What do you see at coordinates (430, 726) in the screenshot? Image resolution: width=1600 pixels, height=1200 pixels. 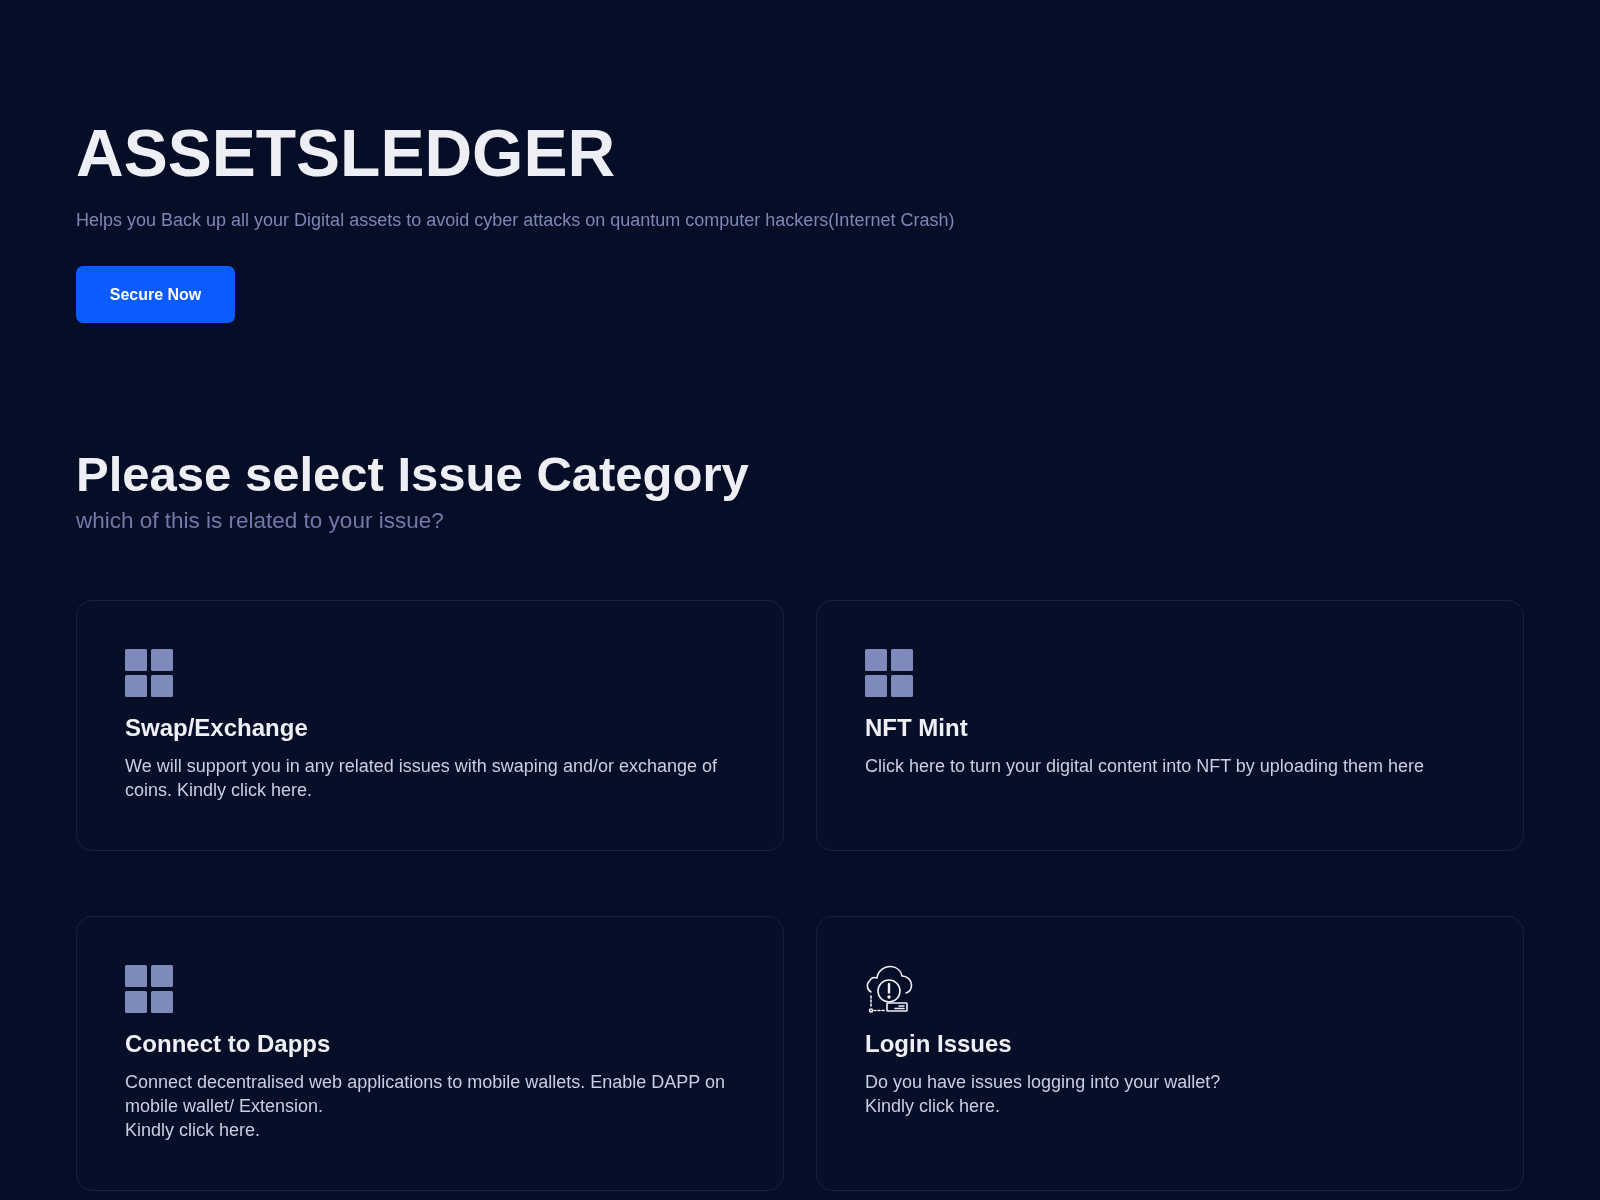 I see `category-card: Swap/Exchange We will support you in any related issues with swaping and/or exchange of coins. Kindly click here.` at bounding box center [430, 726].